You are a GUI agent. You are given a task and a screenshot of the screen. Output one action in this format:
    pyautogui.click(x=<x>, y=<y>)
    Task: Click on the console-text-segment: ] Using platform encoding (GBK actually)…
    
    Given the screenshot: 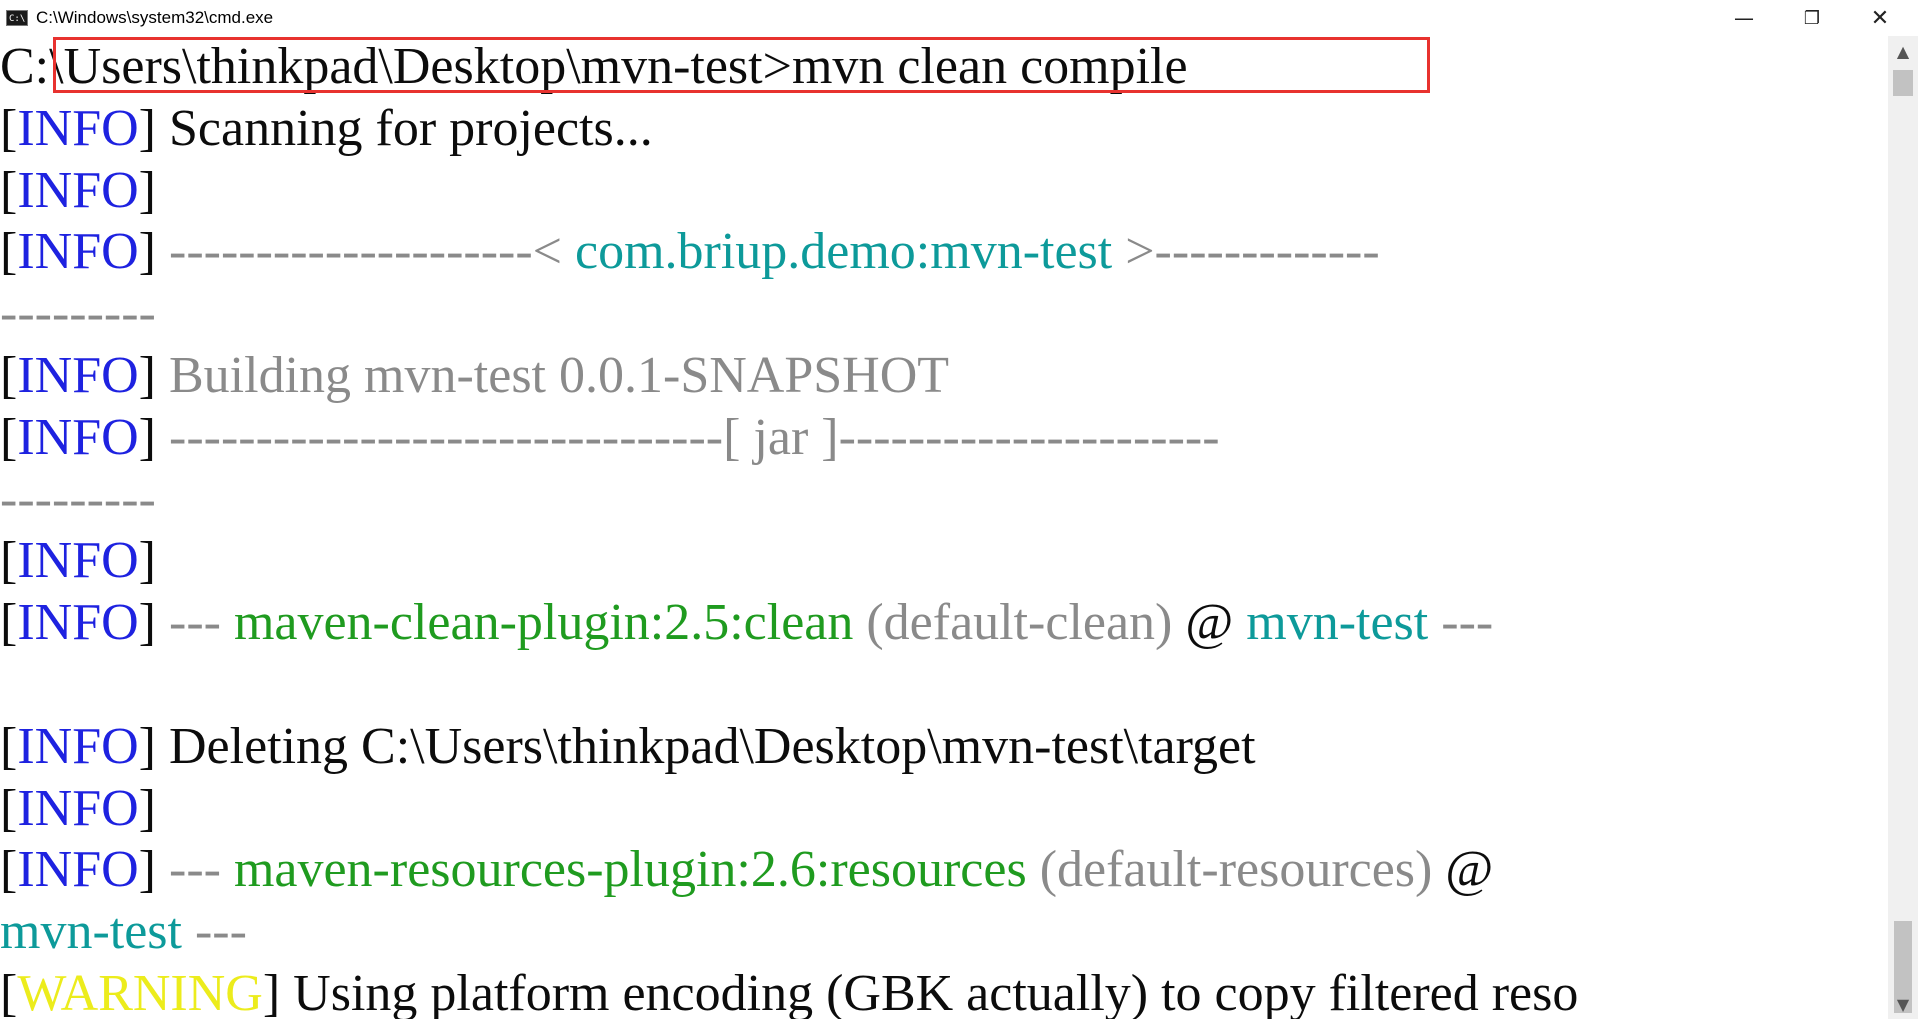 What is the action you would take?
    pyautogui.click(x=920, y=992)
    